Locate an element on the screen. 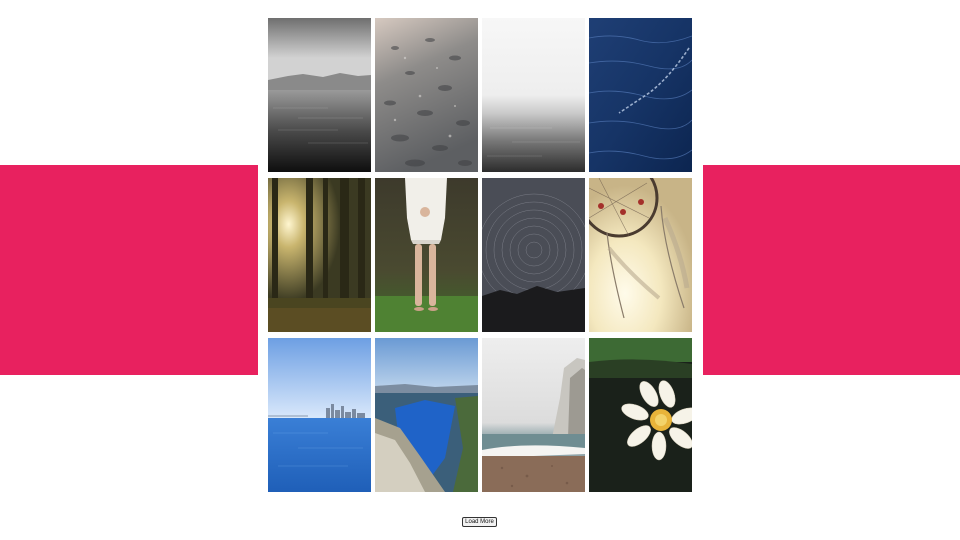  gallery-photo-star-trails is located at coordinates (533, 255).